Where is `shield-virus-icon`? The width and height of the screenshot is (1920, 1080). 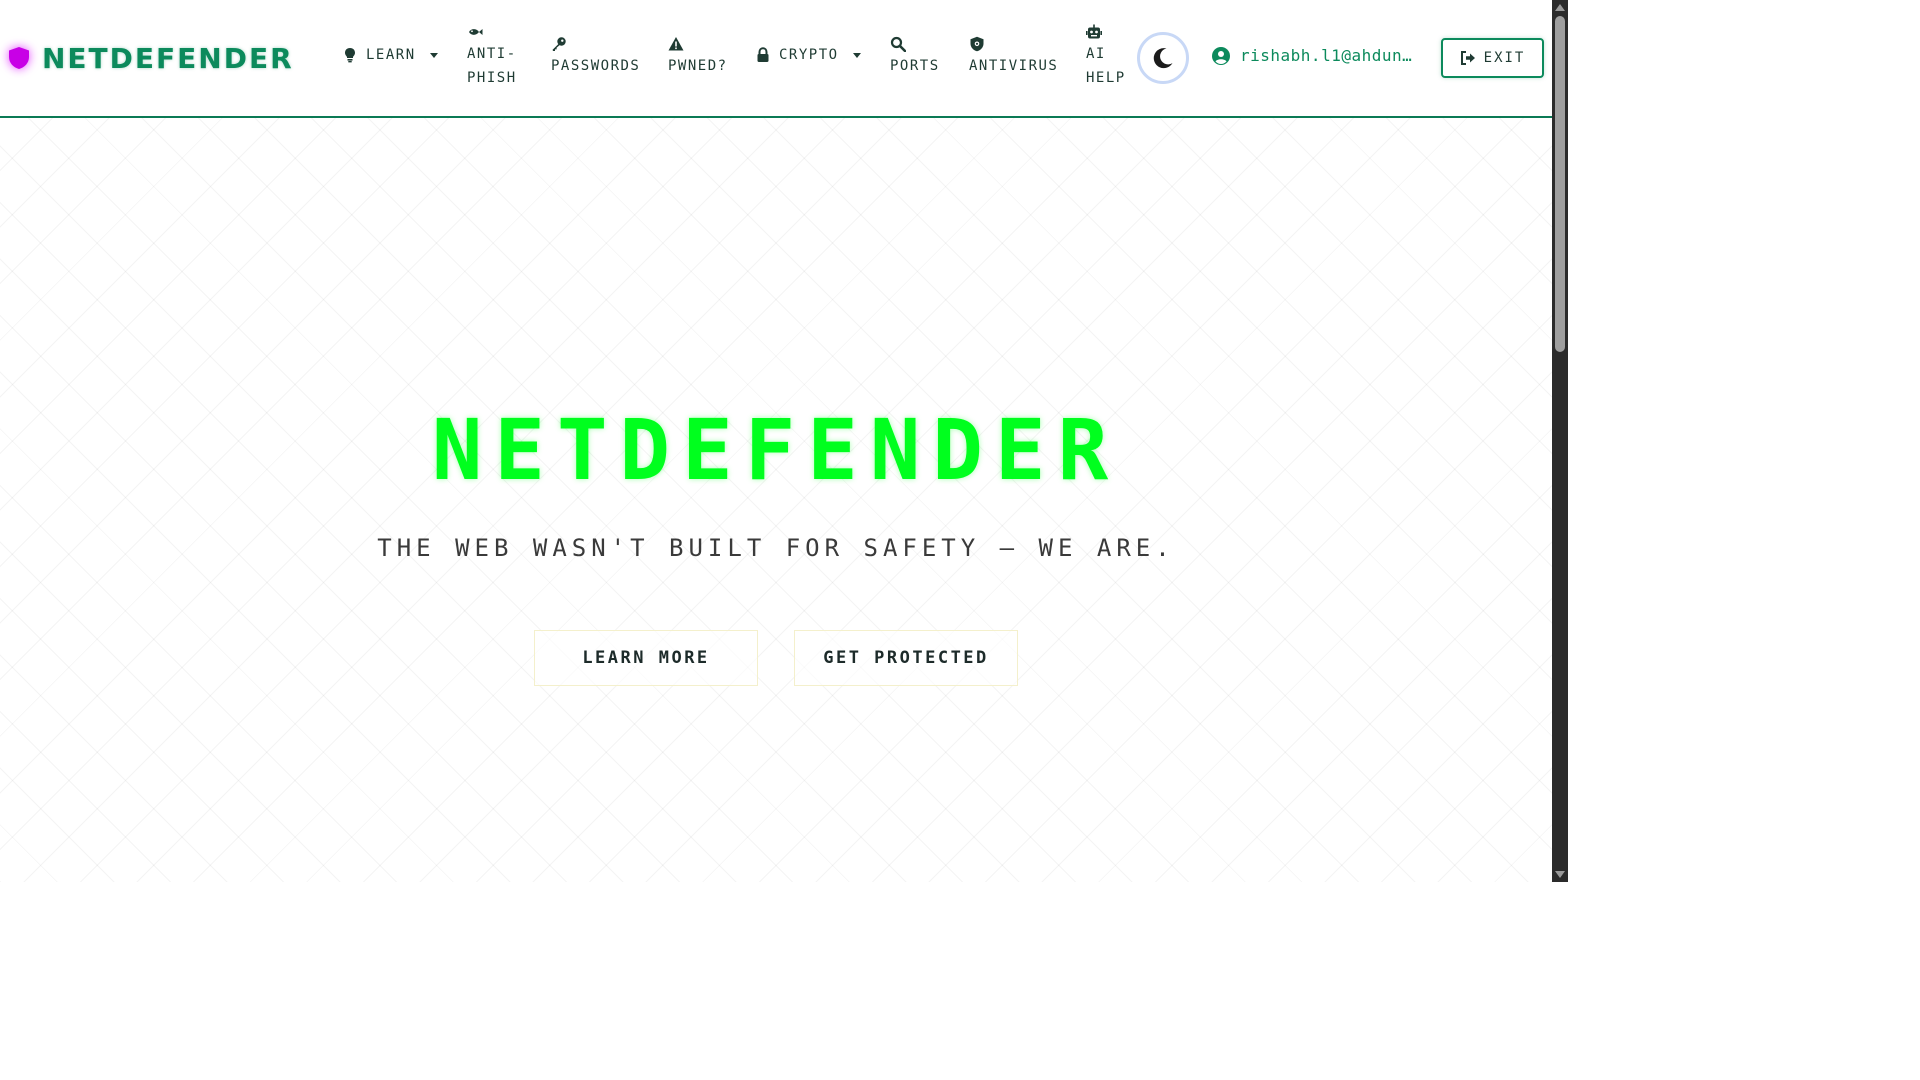 shield-virus-icon is located at coordinates (977, 44).